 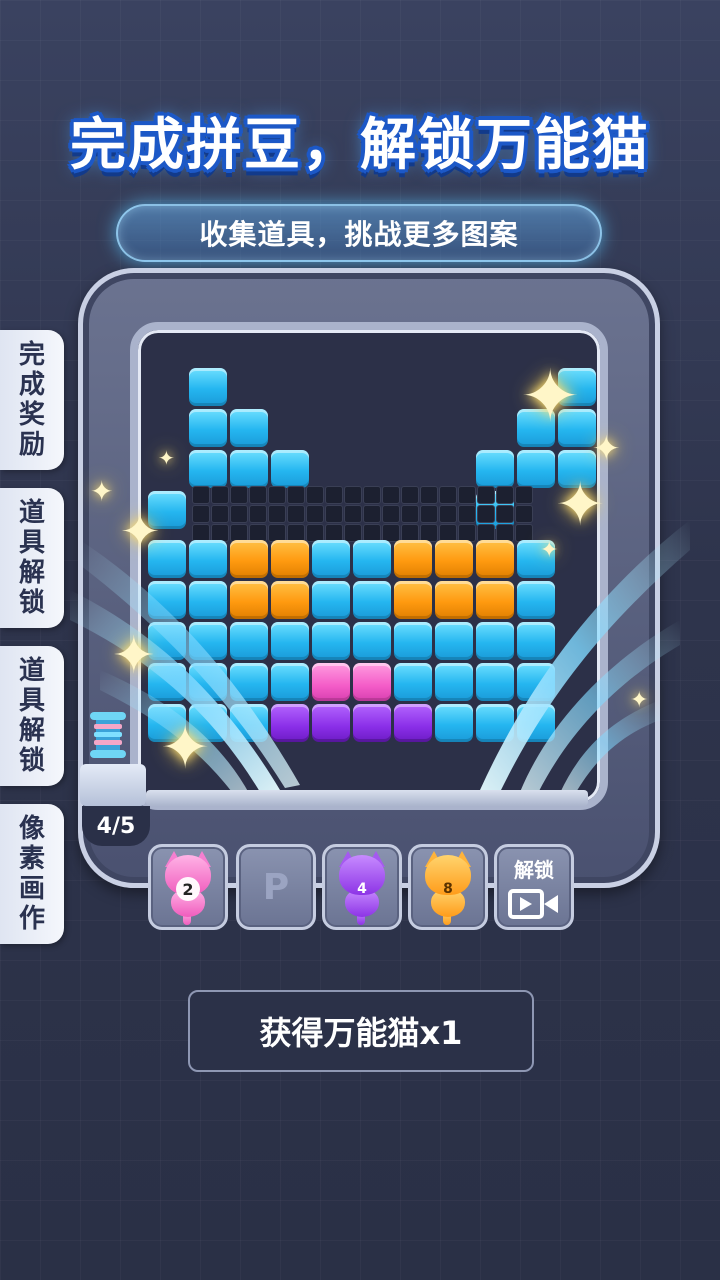 I want to click on slot-pink-cat: 2, so click(x=188, y=887).